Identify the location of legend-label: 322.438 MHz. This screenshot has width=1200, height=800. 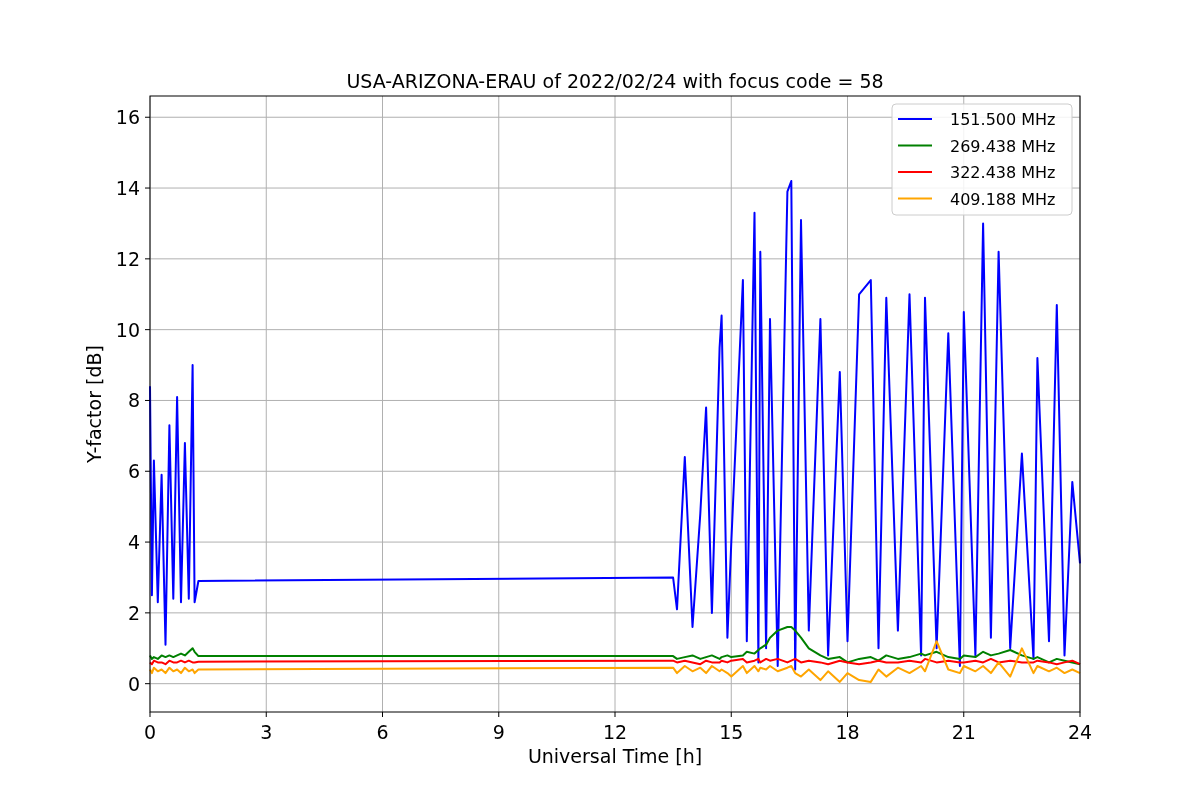
(1003, 172).